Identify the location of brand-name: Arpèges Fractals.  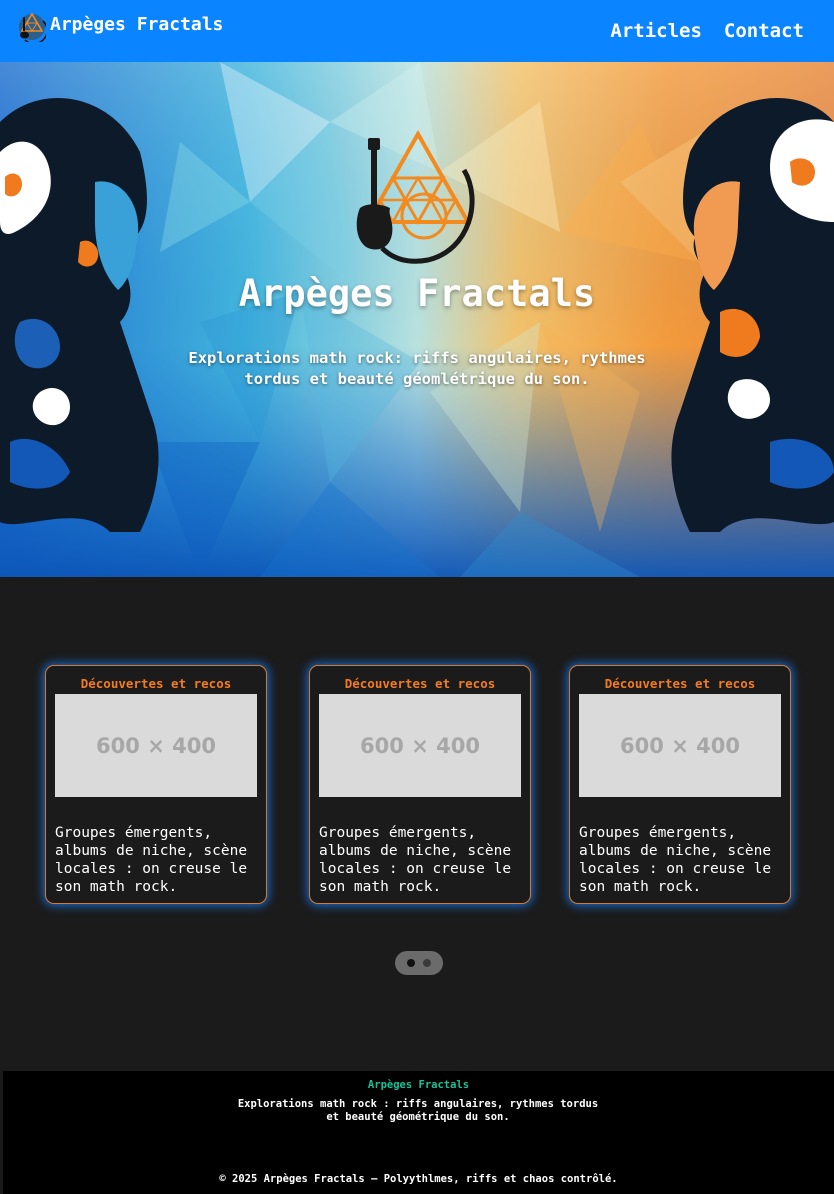
(137, 24).